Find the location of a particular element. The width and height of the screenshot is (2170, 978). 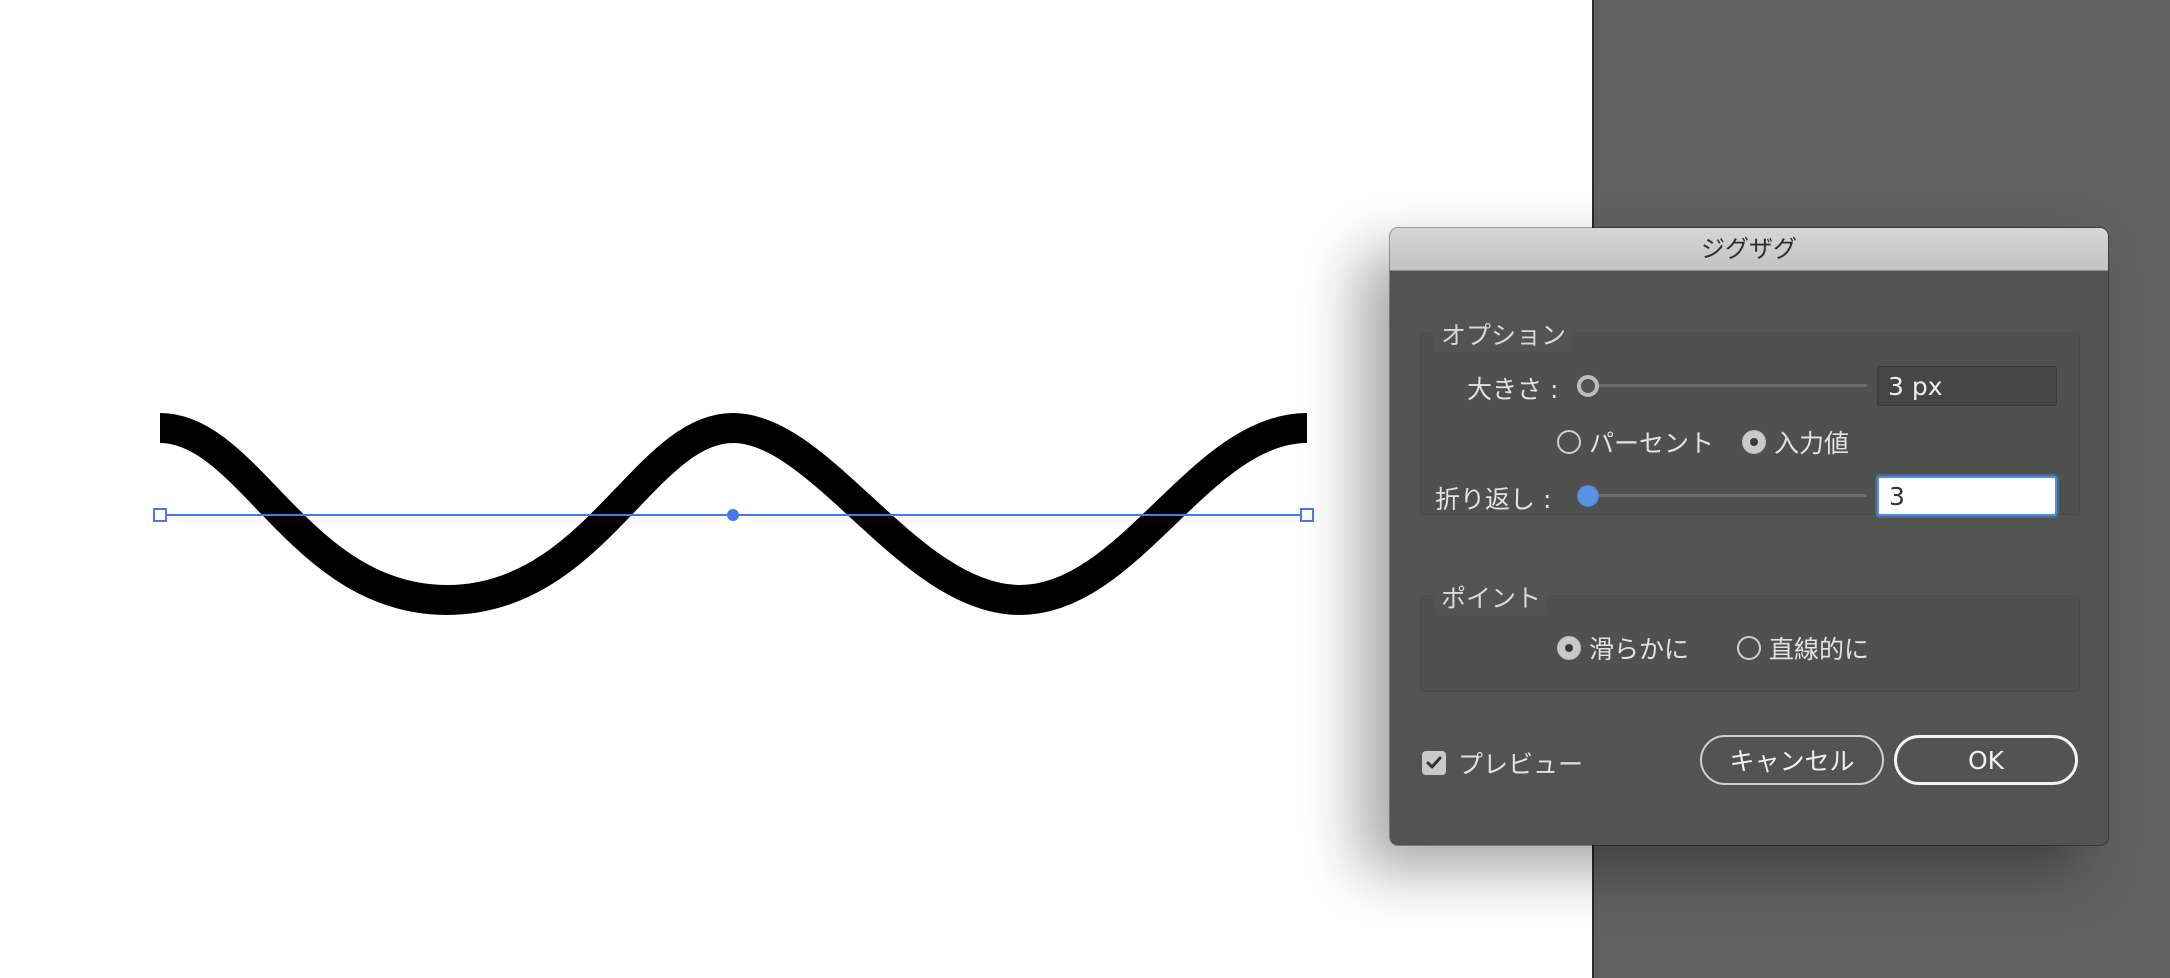

points-group: ポイント 滑らかに 直線的に is located at coordinates (1750, 635).